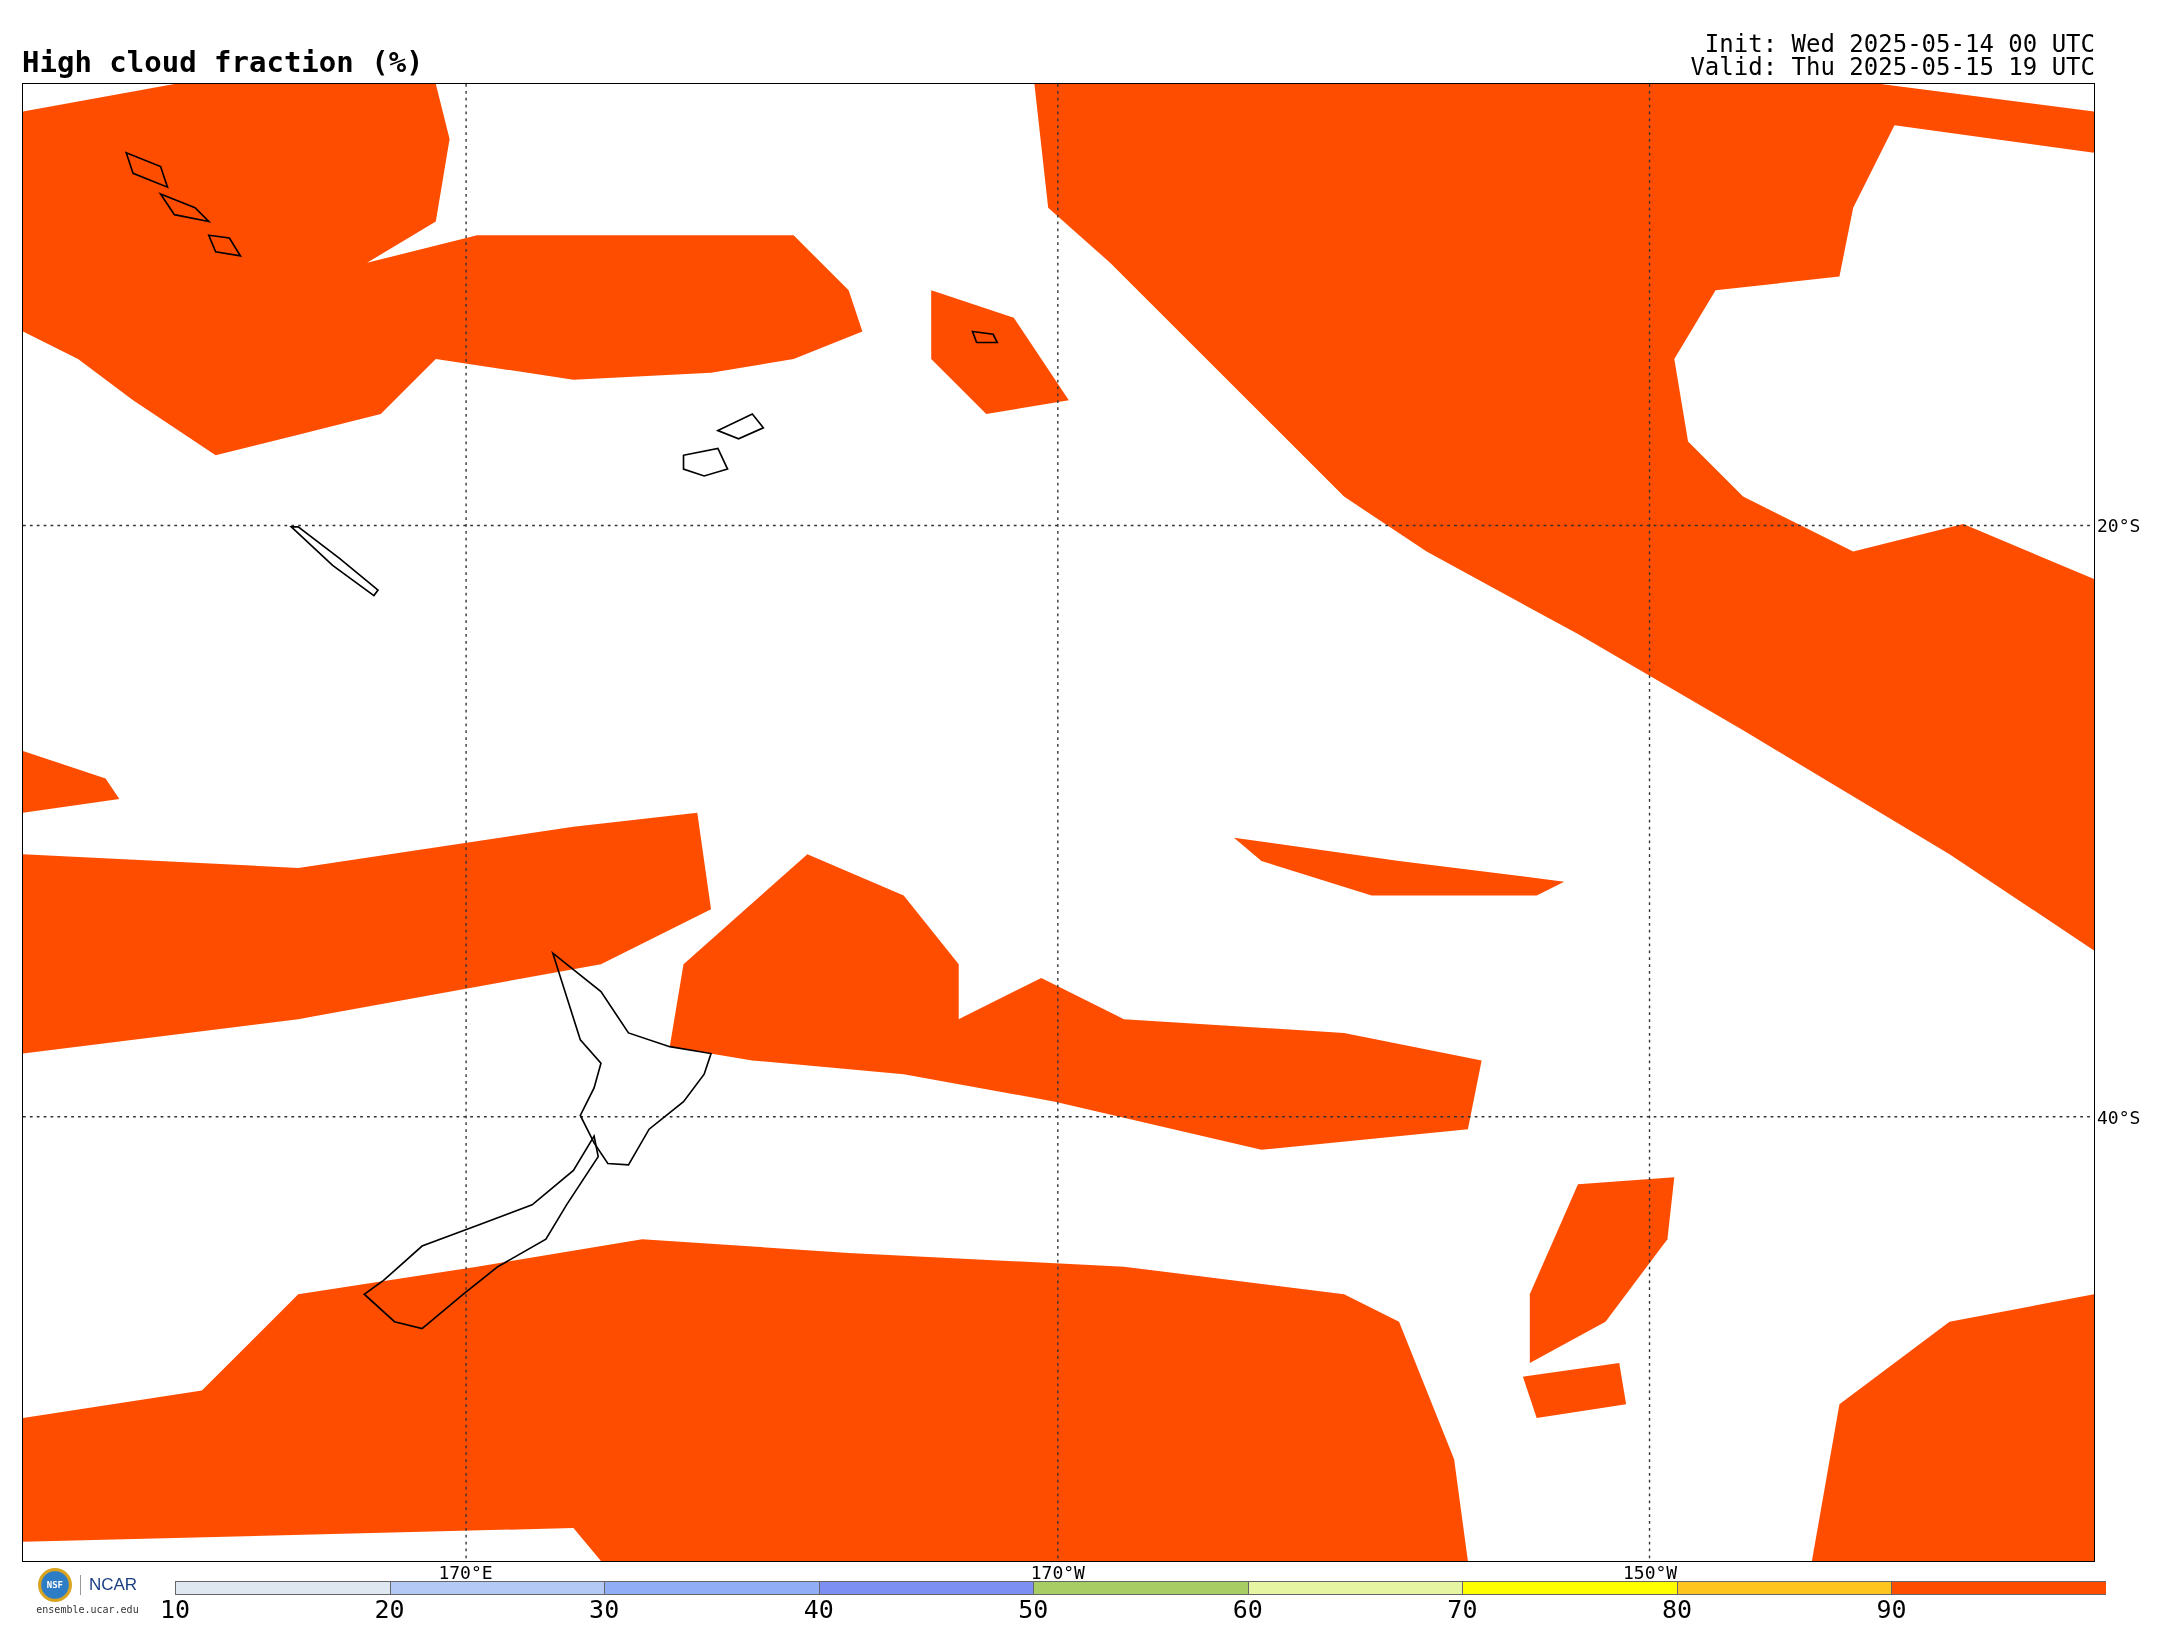 The height and width of the screenshot is (1626, 2160). I want to click on colorbar-tick-label: 20, so click(389, 1610).